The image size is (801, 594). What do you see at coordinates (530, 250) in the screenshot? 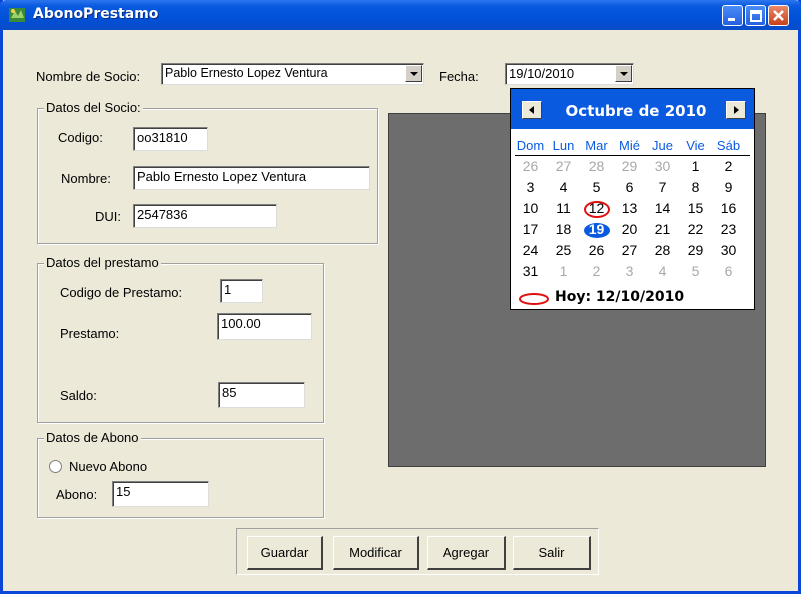
I see `calendar-day: 24` at bounding box center [530, 250].